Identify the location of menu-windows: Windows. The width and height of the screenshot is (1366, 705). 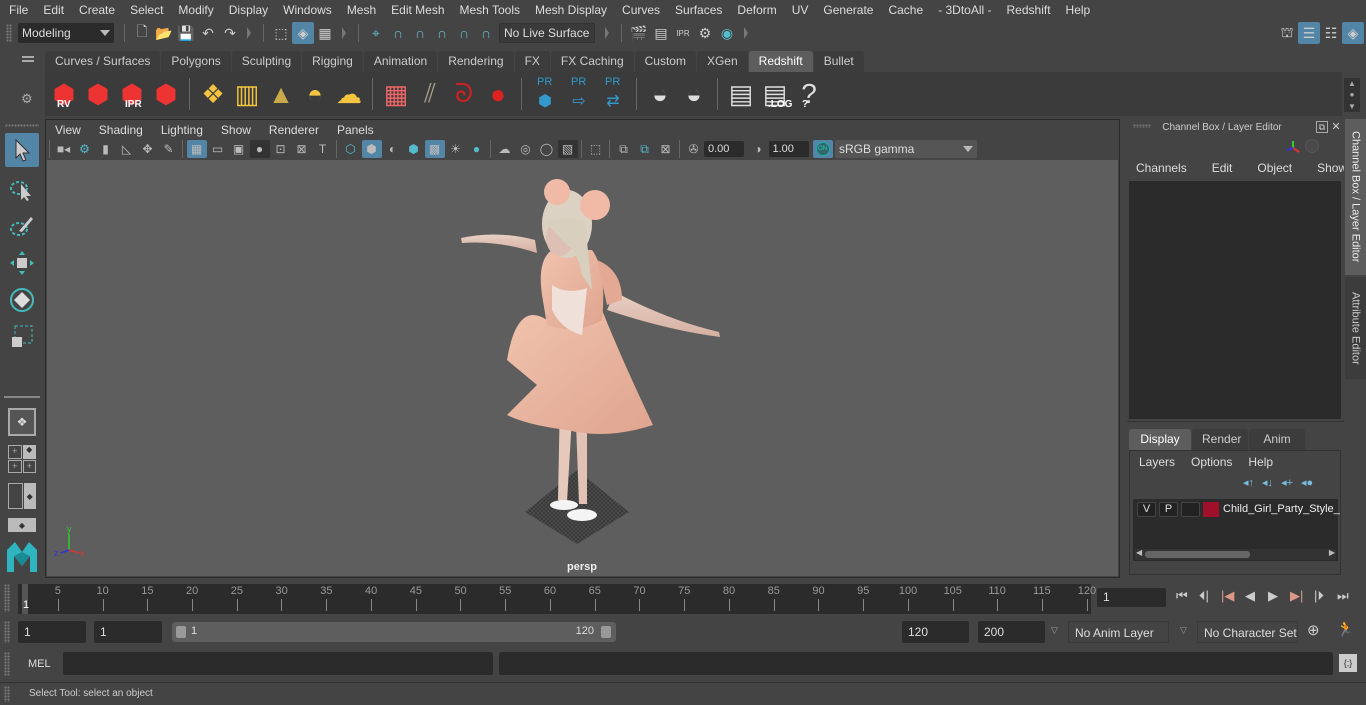
(307, 10).